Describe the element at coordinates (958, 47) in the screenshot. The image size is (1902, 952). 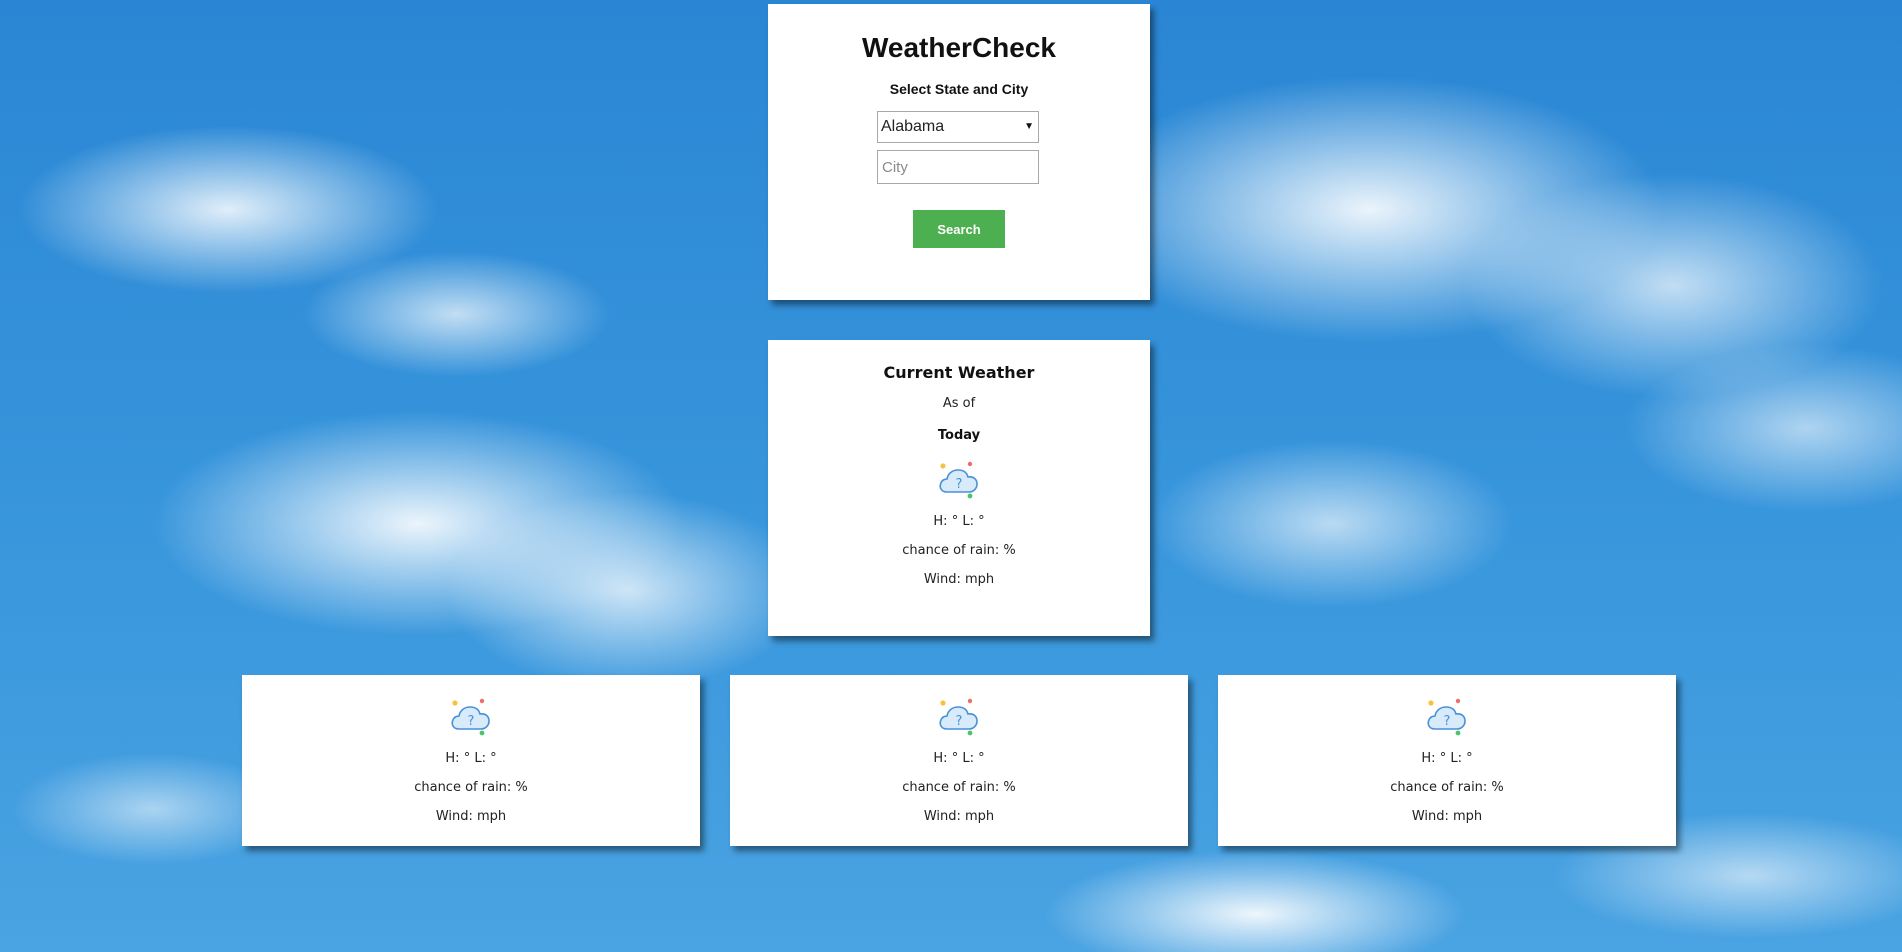
I see `app-title: WeatherCheck` at that location.